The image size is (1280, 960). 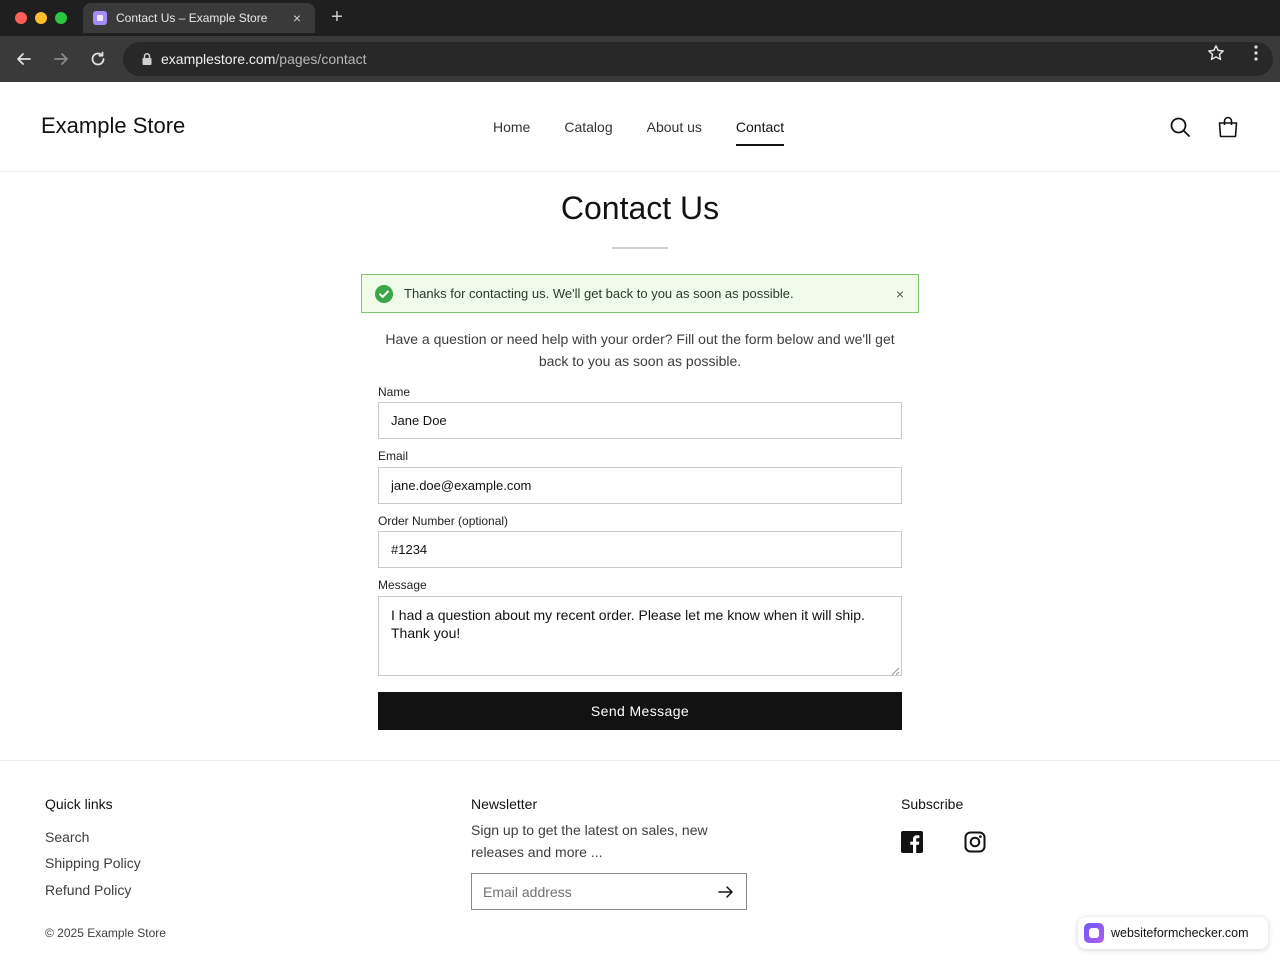 I want to click on store-logo: Example Store, so click(x=113, y=126).